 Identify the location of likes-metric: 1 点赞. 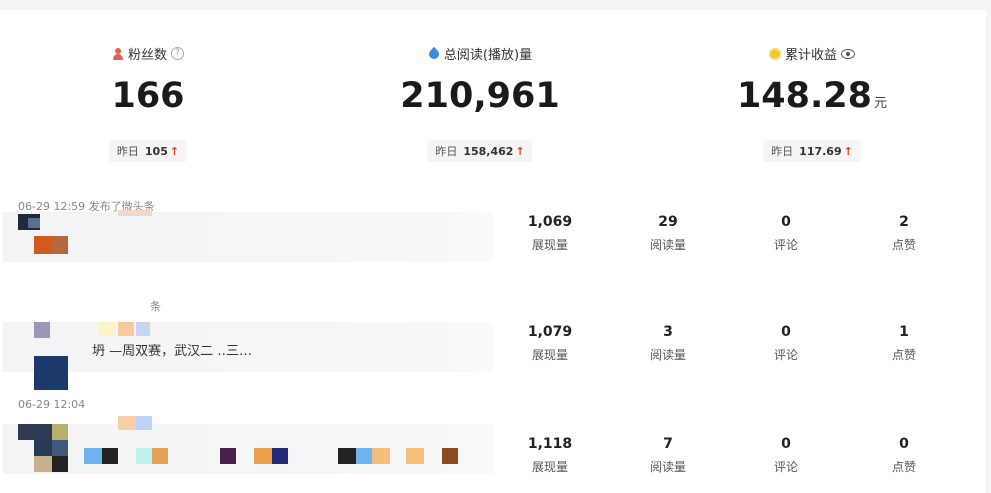
(904, 343).